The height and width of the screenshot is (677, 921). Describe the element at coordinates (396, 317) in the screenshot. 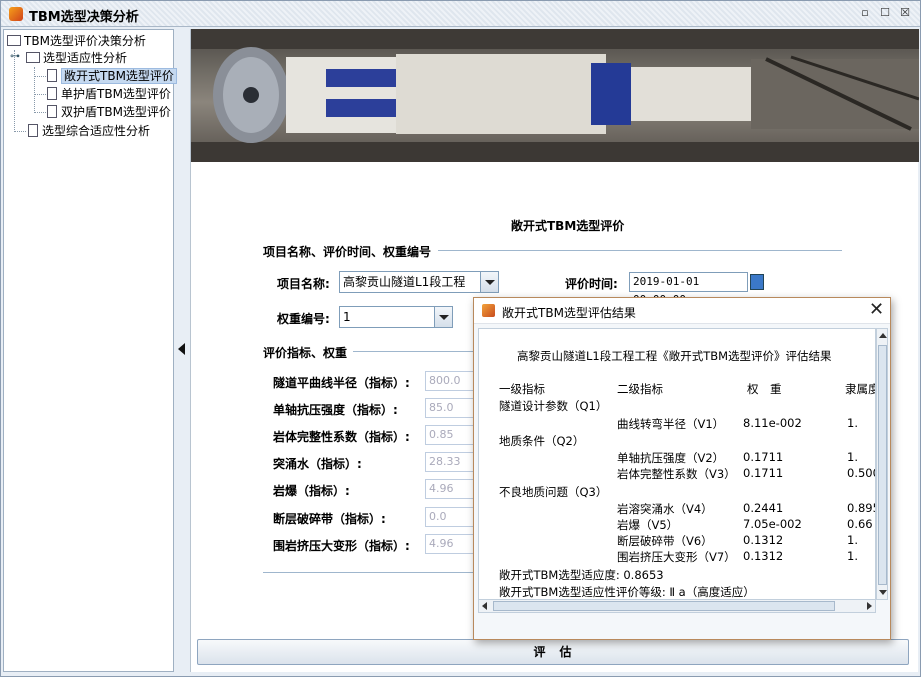

I see `weight-id-select: 1` at that location.